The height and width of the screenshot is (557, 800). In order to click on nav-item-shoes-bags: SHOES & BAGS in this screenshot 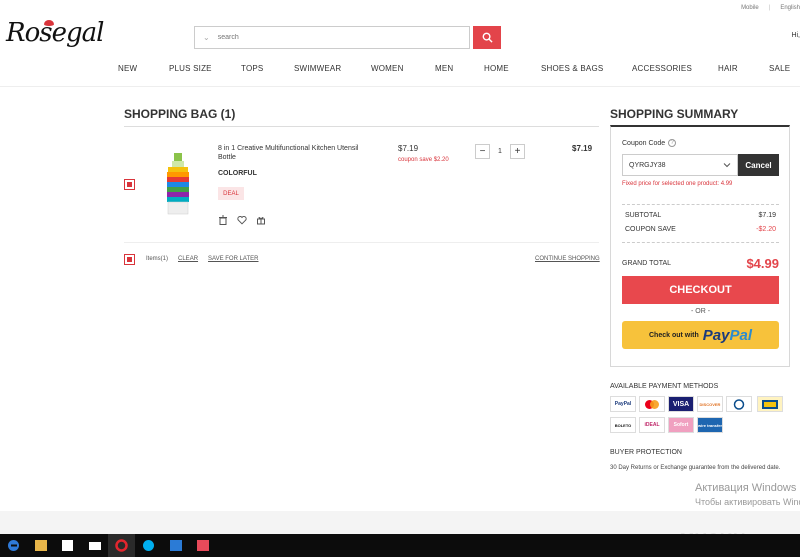, I will do `click(572, 68)`.